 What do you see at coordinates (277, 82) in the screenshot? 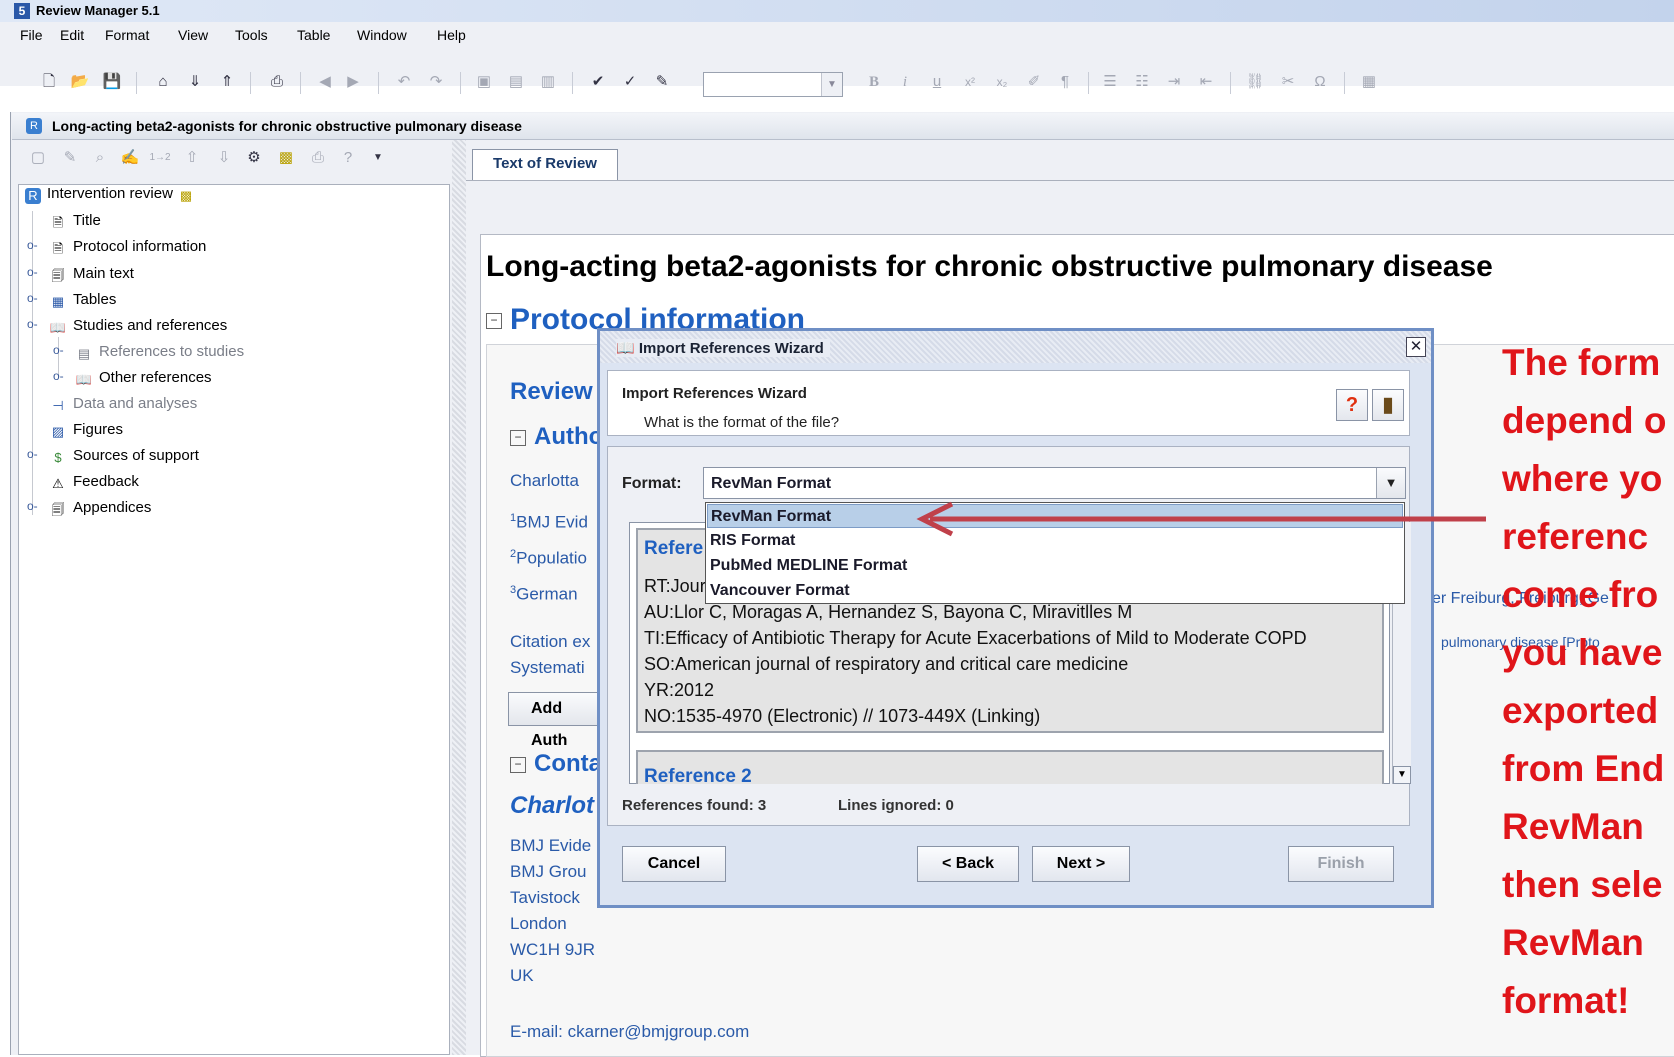
I see `print-icon: ⎙` at bounding box center [277, 82].